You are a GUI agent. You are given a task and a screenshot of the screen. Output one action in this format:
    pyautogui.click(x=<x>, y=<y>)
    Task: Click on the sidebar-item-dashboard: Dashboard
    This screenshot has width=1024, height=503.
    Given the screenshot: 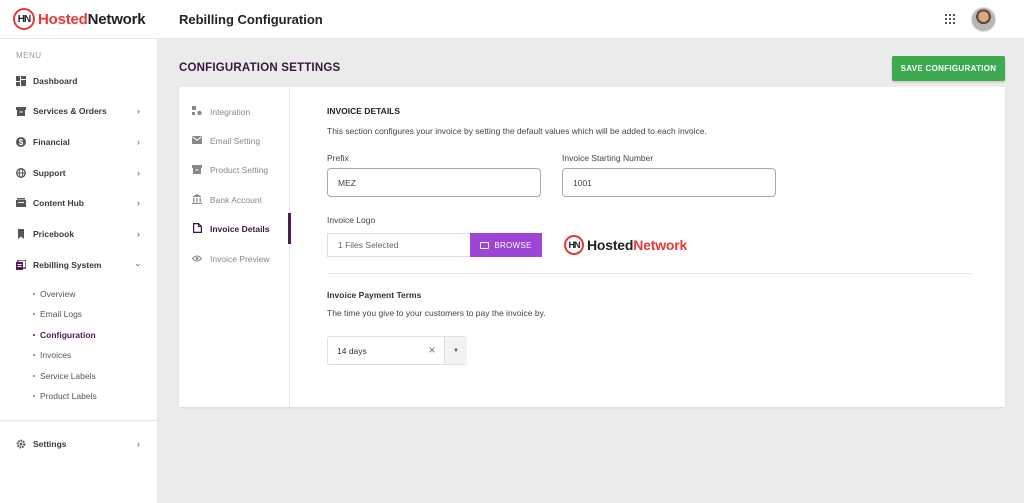 What is the action you would take?
    pyautogui.click(x=79, y=81)
    